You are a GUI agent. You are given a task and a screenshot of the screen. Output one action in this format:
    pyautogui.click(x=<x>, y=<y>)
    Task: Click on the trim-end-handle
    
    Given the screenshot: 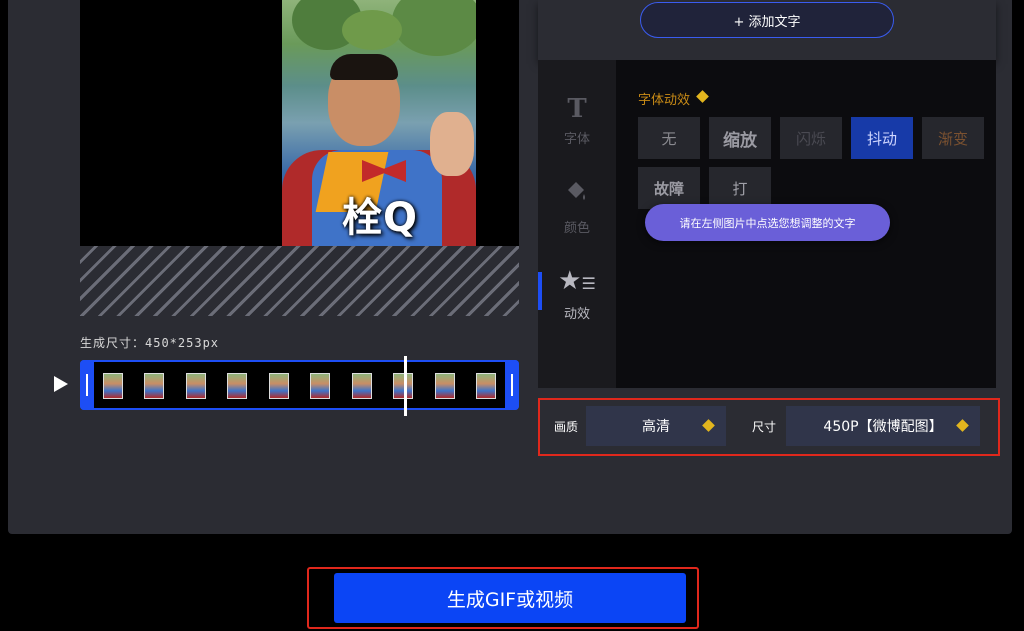 What is the action you would take?
    pyautogui.click(x=512, y=385)
    